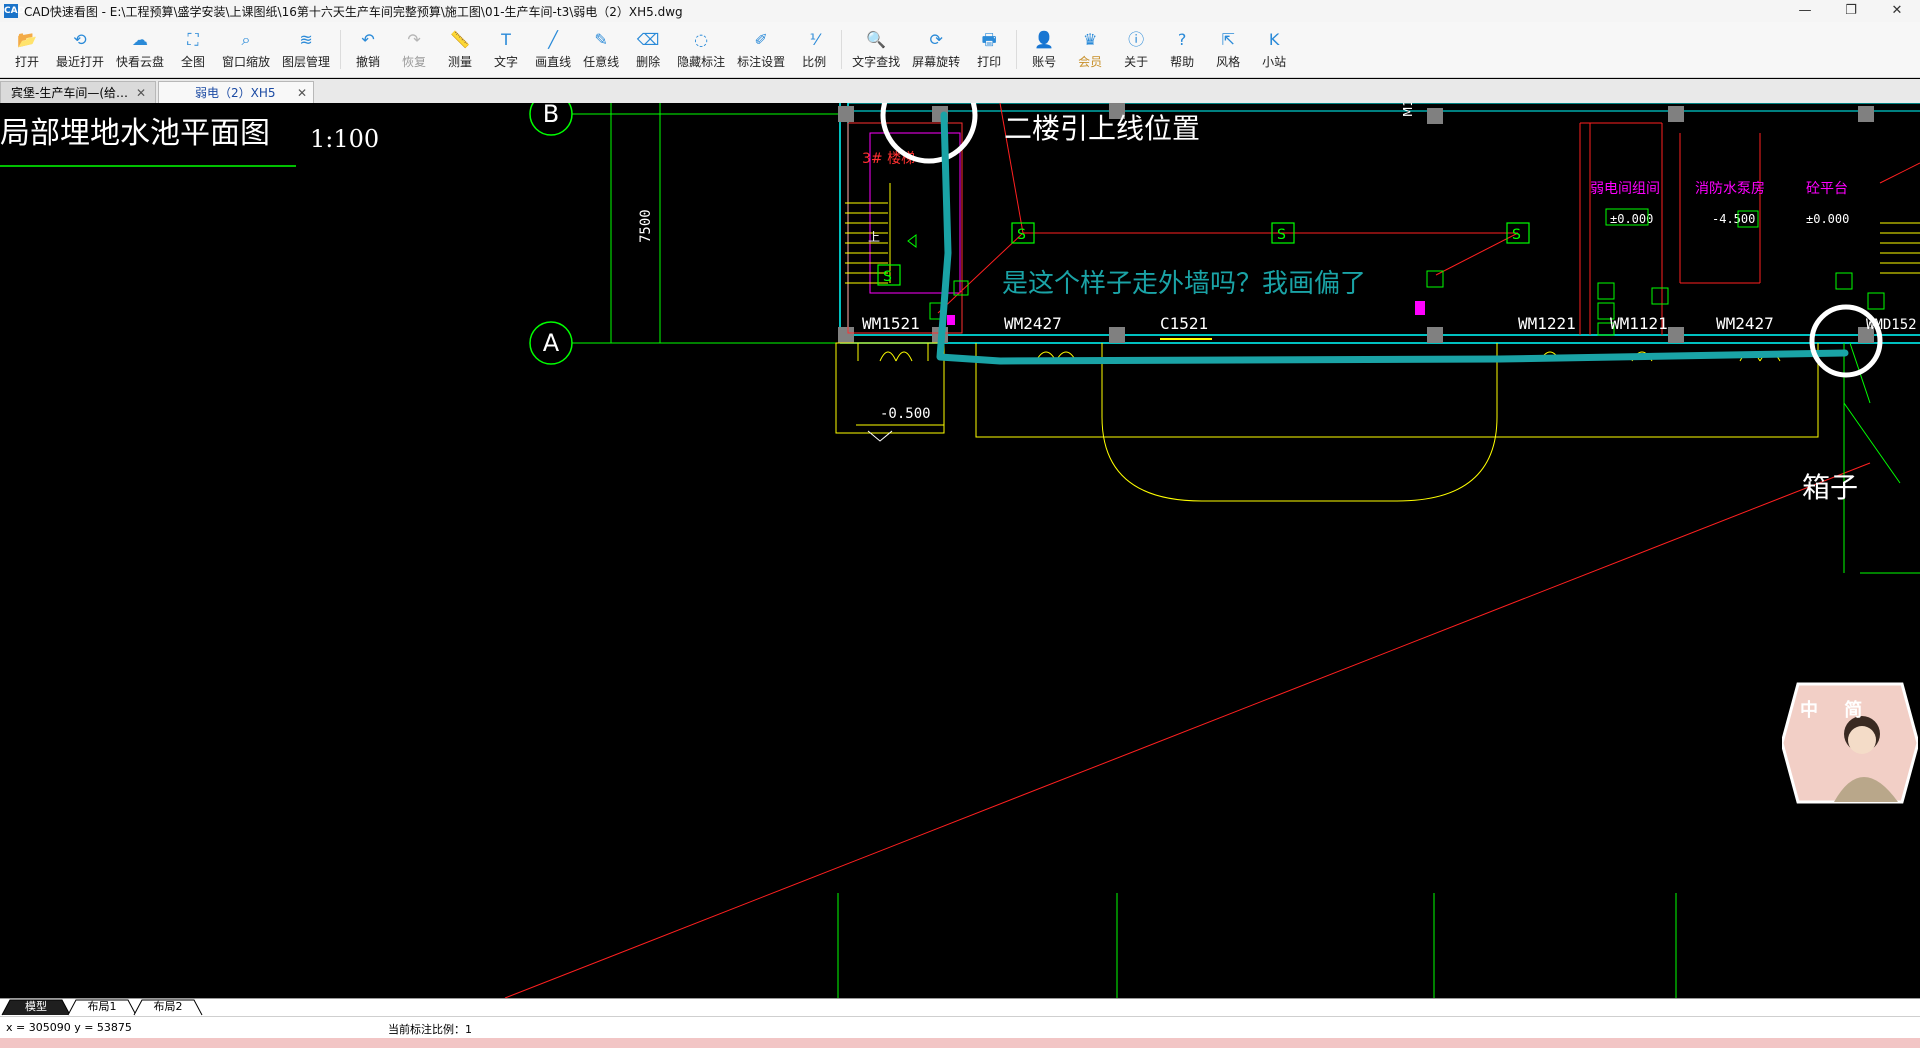  Describe the element at coordinates (553, 39) in the screenshot. I see `line-icon: ╱` at that location.